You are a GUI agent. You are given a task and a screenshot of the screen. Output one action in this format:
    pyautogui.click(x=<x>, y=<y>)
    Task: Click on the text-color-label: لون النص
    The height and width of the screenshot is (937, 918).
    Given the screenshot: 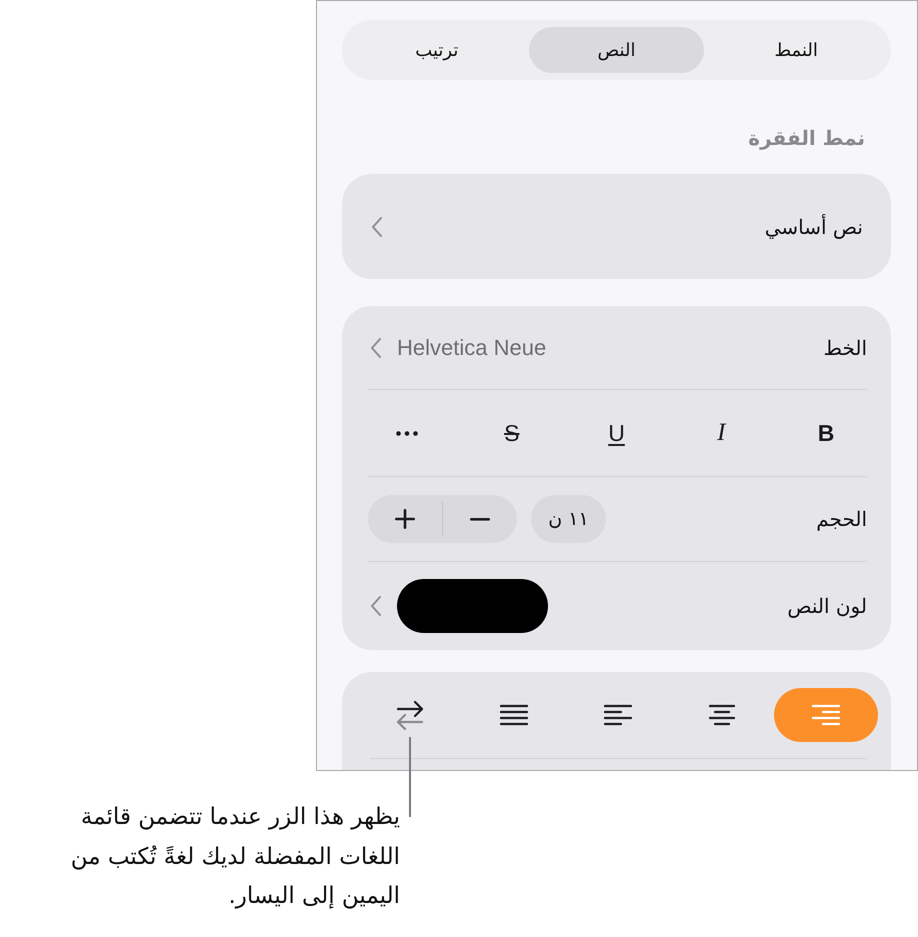 What is the action you would take?
    pyautogui.click(x=826, y=606)
    